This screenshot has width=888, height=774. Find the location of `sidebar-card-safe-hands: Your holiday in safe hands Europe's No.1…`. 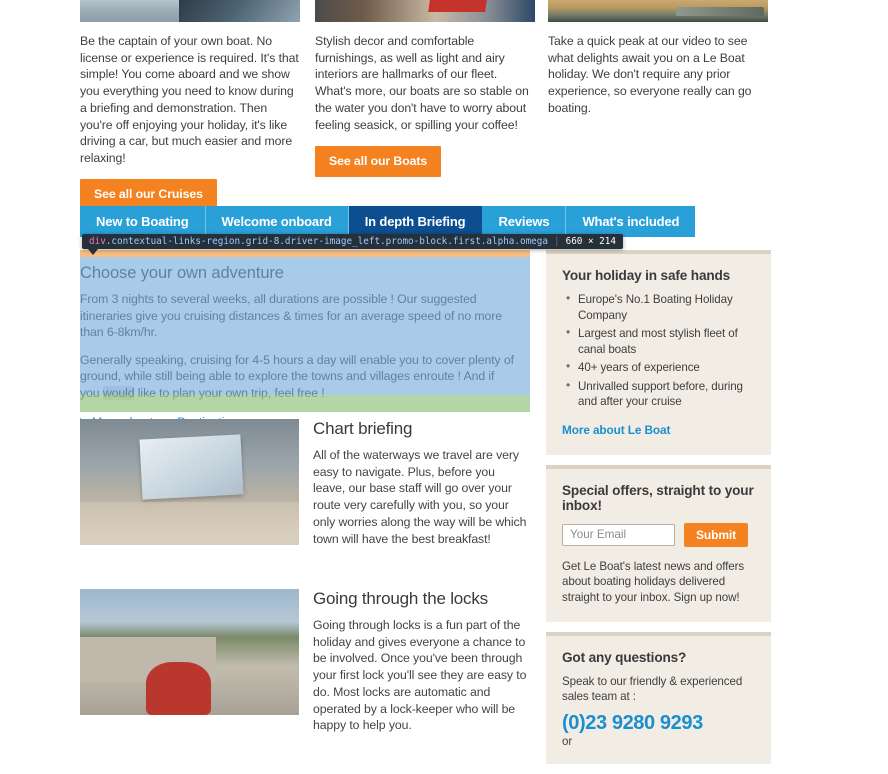

sidebar-card-safe-hands: Your holiday in safe hands Europe's No.1… is located at coordinates (658, 352).